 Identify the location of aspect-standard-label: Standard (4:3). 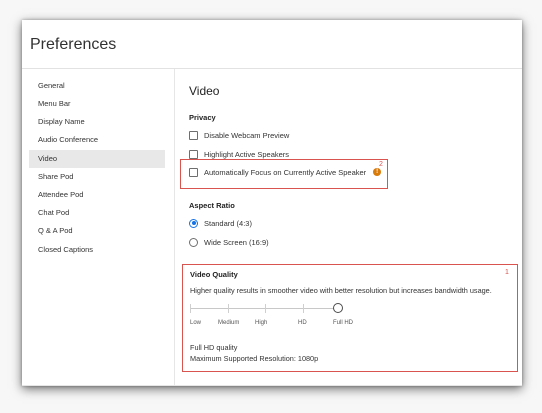
(228, 223).